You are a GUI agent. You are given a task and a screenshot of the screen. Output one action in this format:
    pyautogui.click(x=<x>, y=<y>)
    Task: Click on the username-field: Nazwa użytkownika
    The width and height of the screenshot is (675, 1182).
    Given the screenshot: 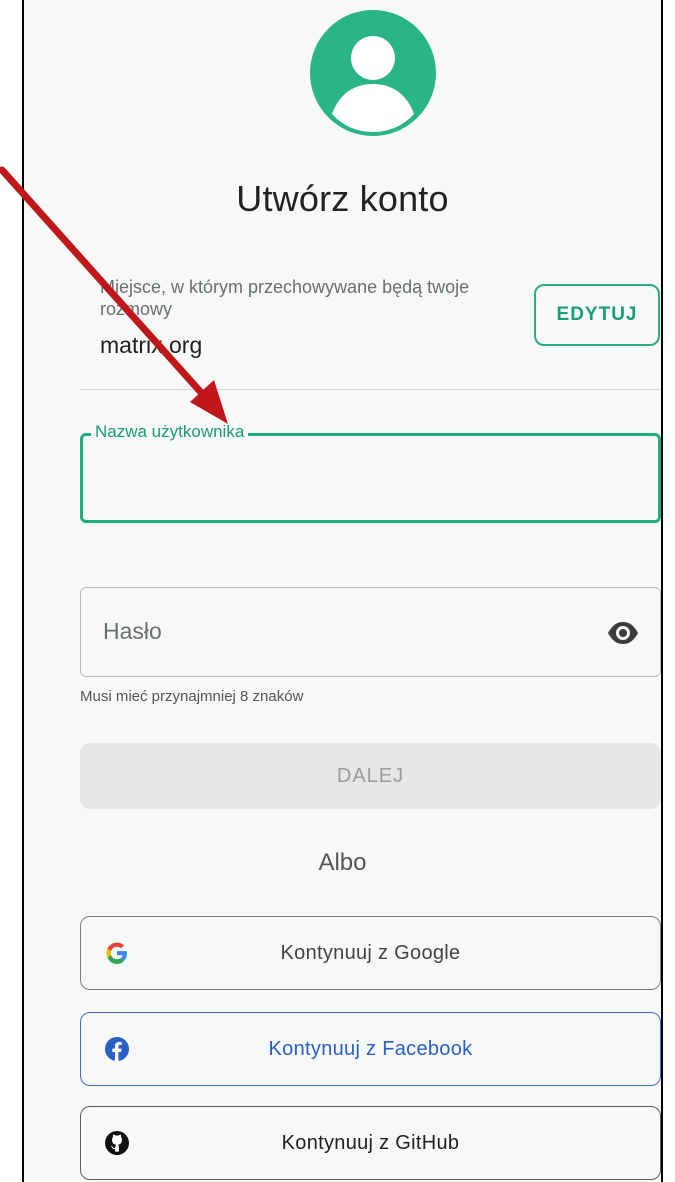 What is the action you would take?
    pyautogui.click(x=370, y=472)
    